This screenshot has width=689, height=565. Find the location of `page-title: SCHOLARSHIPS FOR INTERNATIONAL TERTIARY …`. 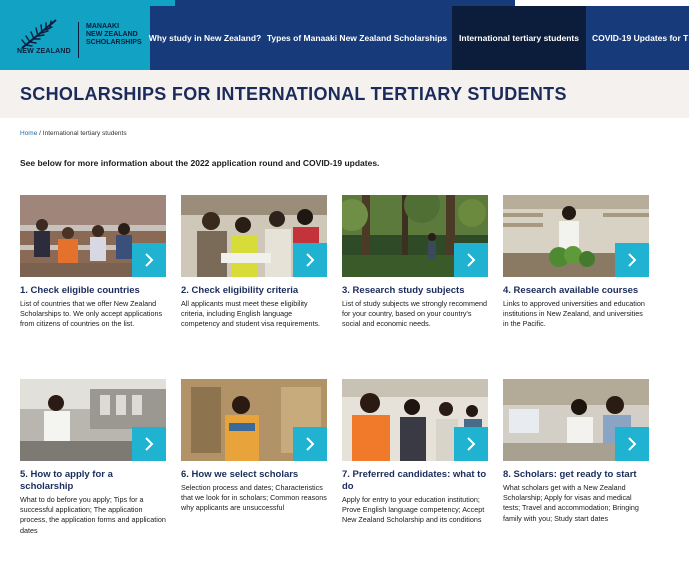

page-title: SCHOLARSHIPS FOR INTERNATIONAL TERTIARY … is located at coordinates (293, 94).